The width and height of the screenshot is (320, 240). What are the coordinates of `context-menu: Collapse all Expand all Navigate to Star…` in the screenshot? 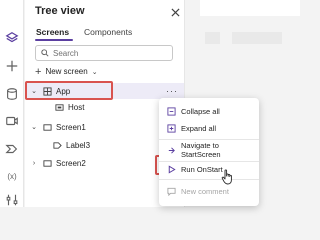 It's located at (209, 152).